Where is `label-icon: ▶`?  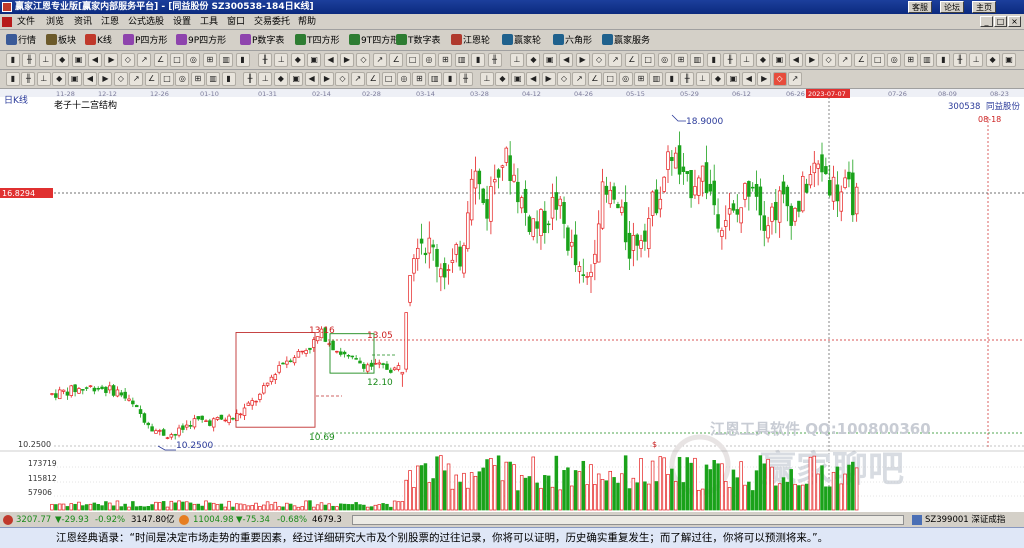 label-icon: ▶ is located at coordinates (582, 60).